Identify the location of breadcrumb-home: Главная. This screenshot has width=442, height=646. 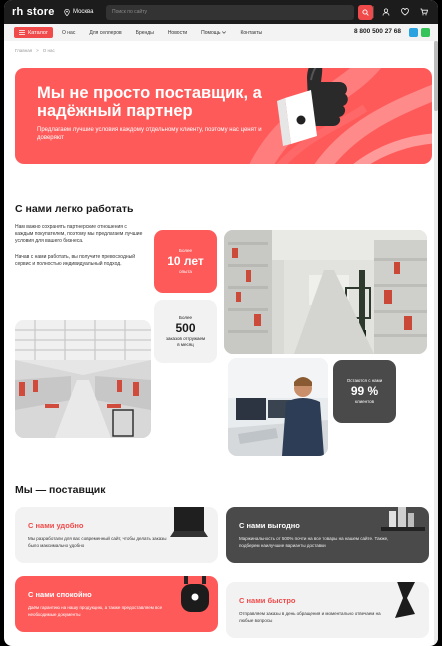
(23, 50).